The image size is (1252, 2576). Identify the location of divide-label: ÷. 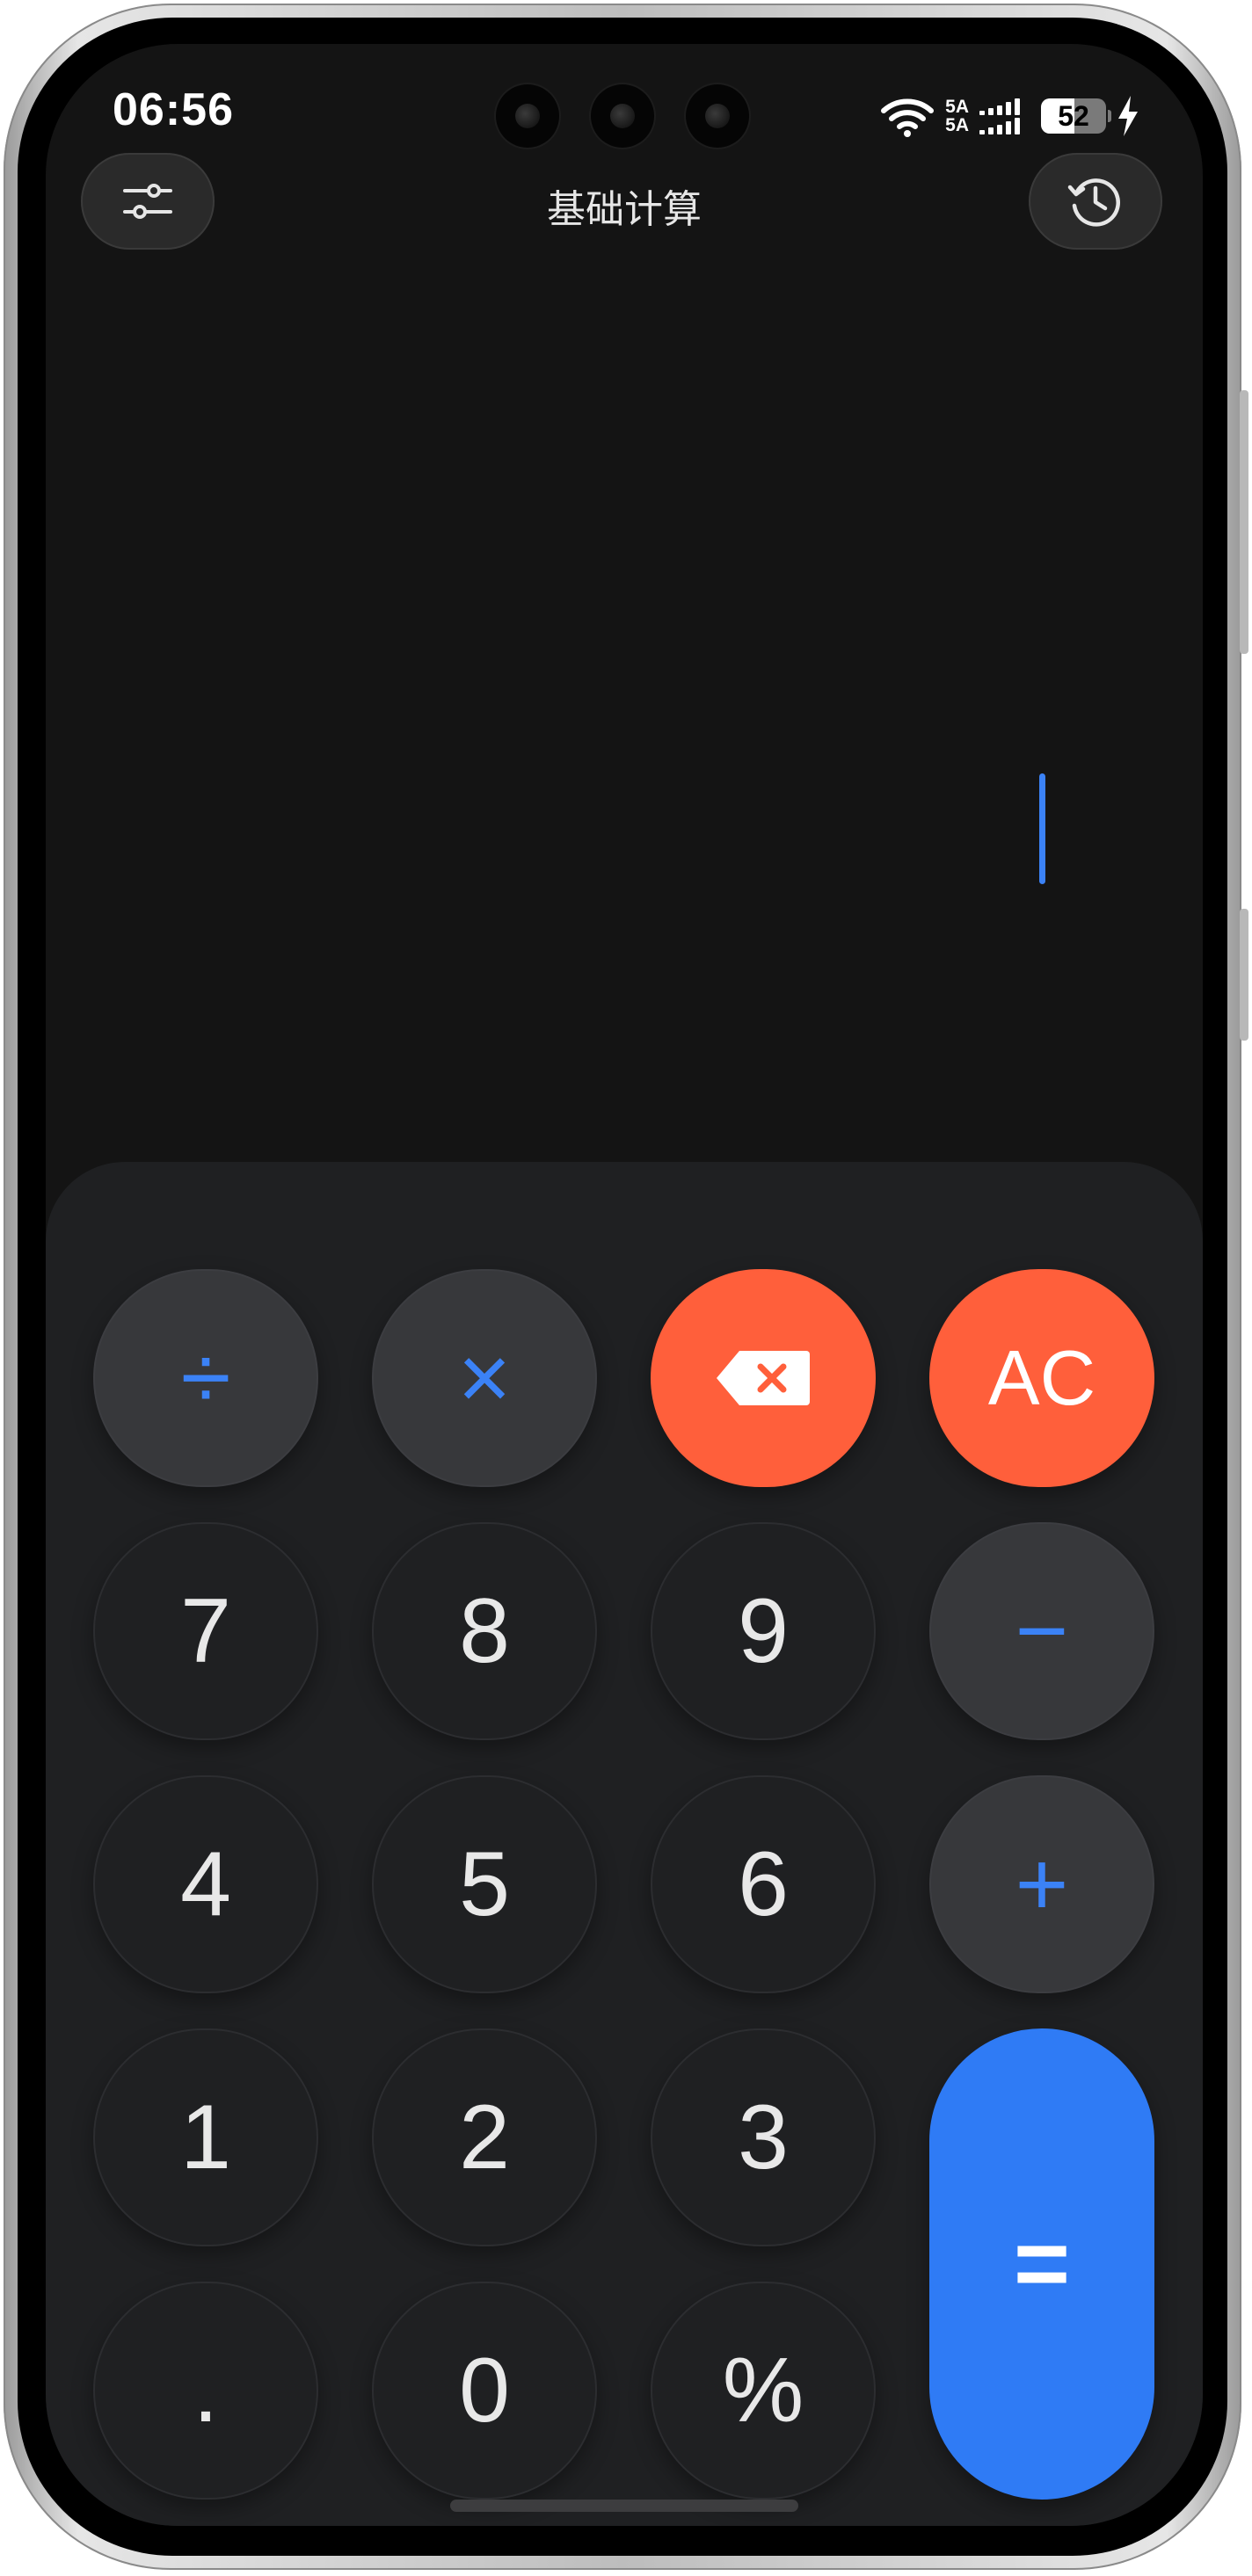
(205, 1378).